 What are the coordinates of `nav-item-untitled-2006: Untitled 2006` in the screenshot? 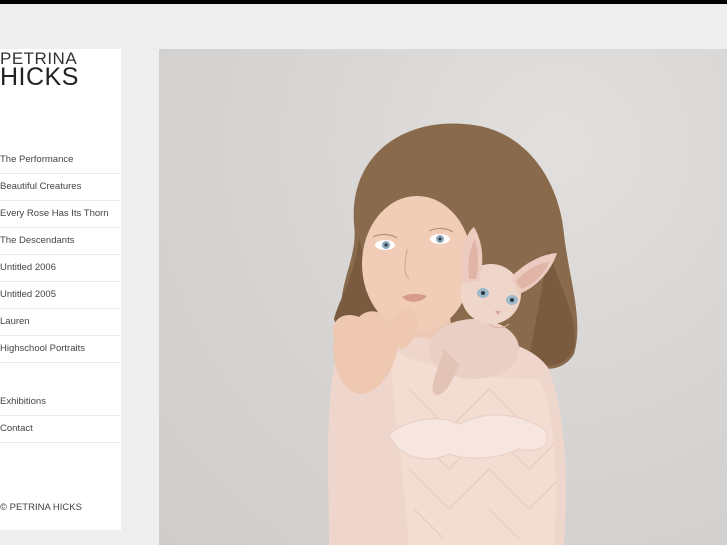 It's located at (60, 268).